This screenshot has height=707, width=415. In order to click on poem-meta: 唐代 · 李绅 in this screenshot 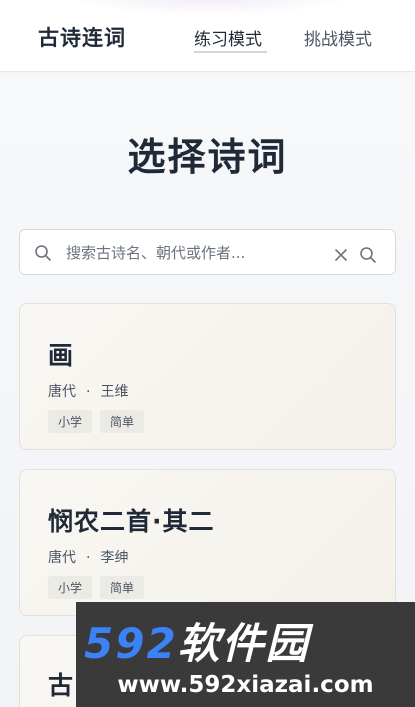, I will do `click(88, 557)`.